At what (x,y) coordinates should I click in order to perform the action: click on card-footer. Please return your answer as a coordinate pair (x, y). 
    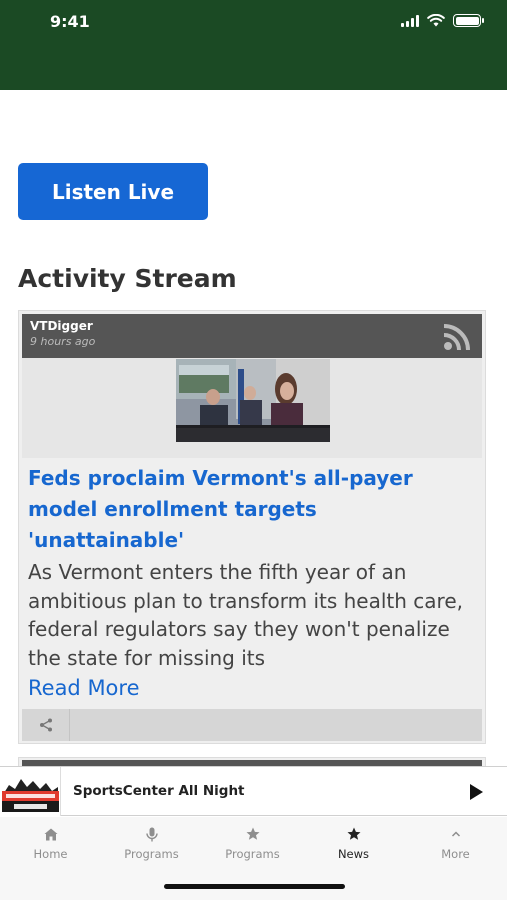
    Looking at the image, I should click on (252, 725).